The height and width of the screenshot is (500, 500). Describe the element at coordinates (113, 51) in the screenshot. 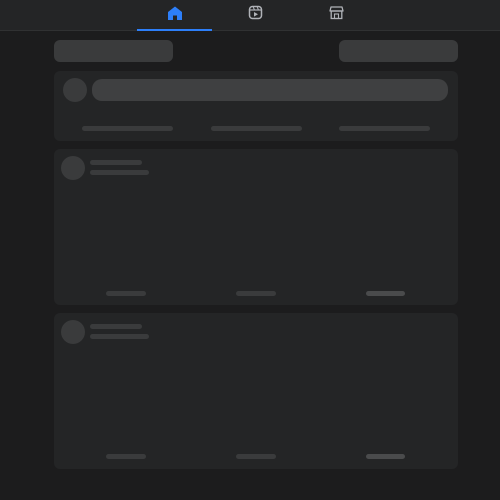

I see `header-left-placeholder` at that location.